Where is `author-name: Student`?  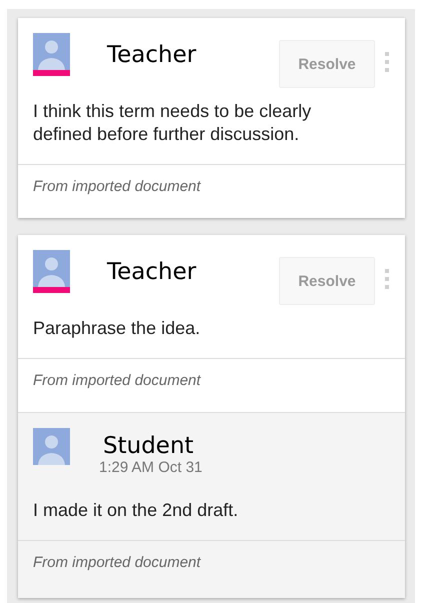 author-name: Student is located at coordinates (149, 446).